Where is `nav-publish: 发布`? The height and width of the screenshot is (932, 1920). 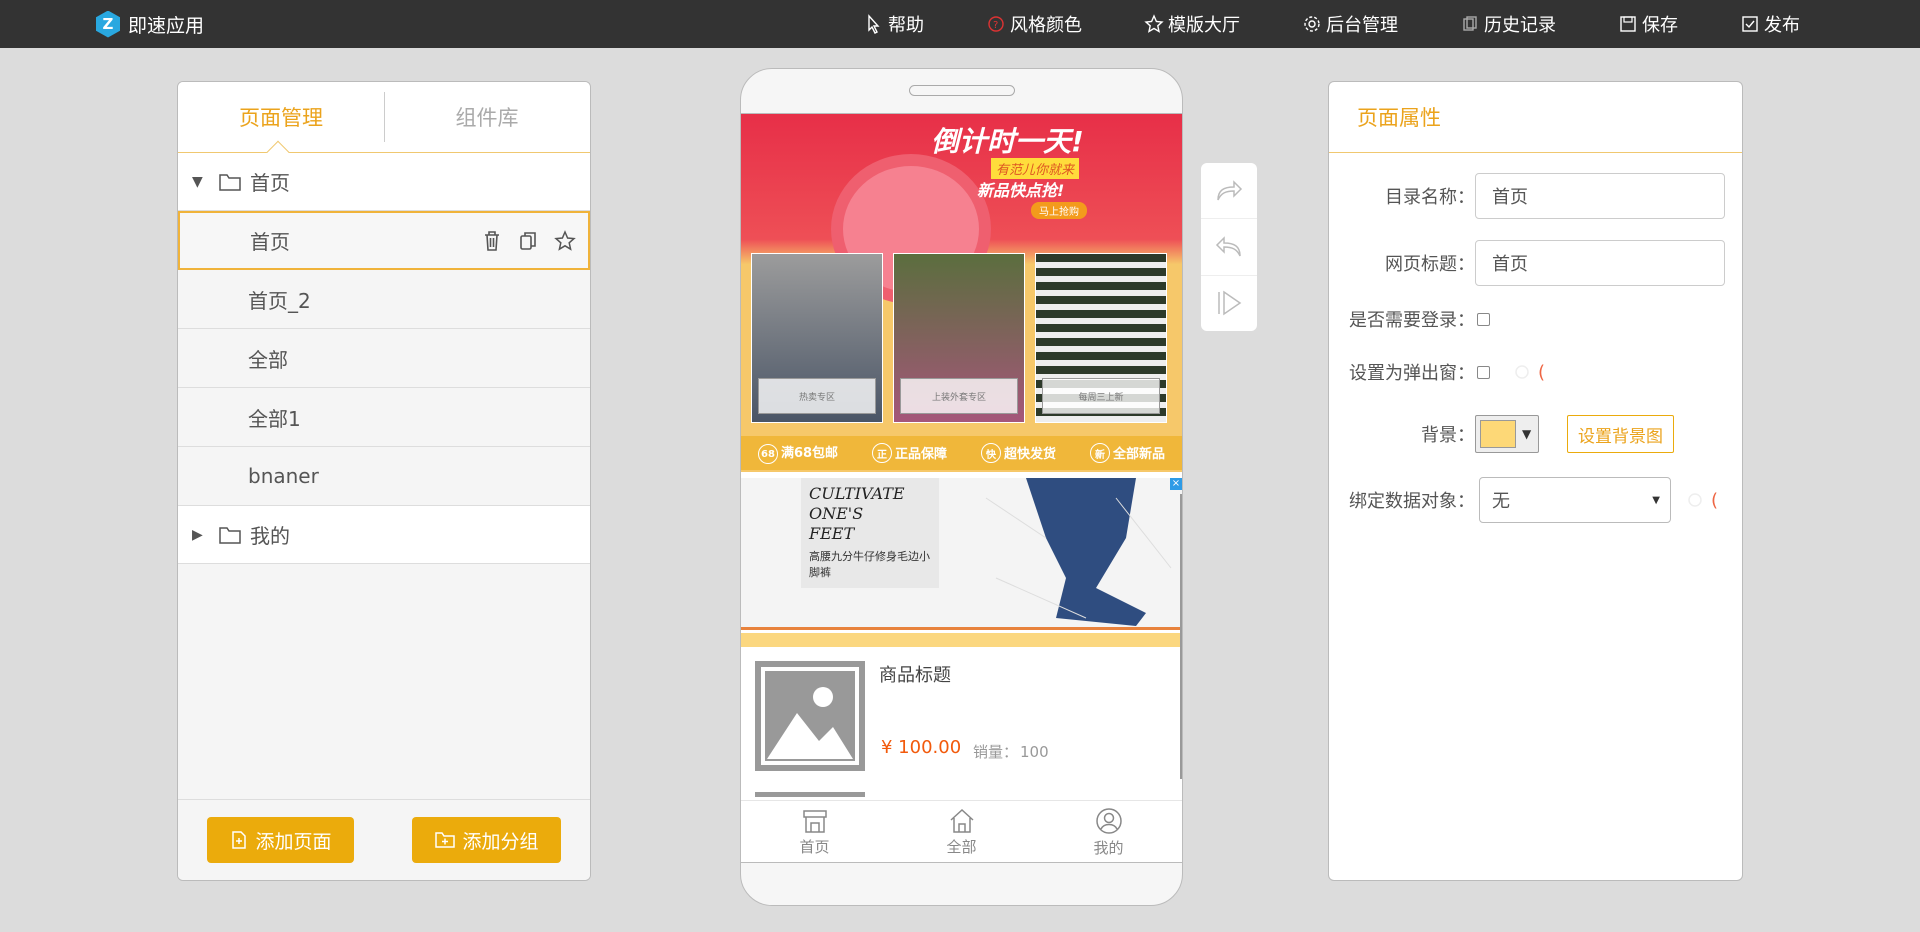 nav-publish: 发布 is located at coordinates (1770, 24).